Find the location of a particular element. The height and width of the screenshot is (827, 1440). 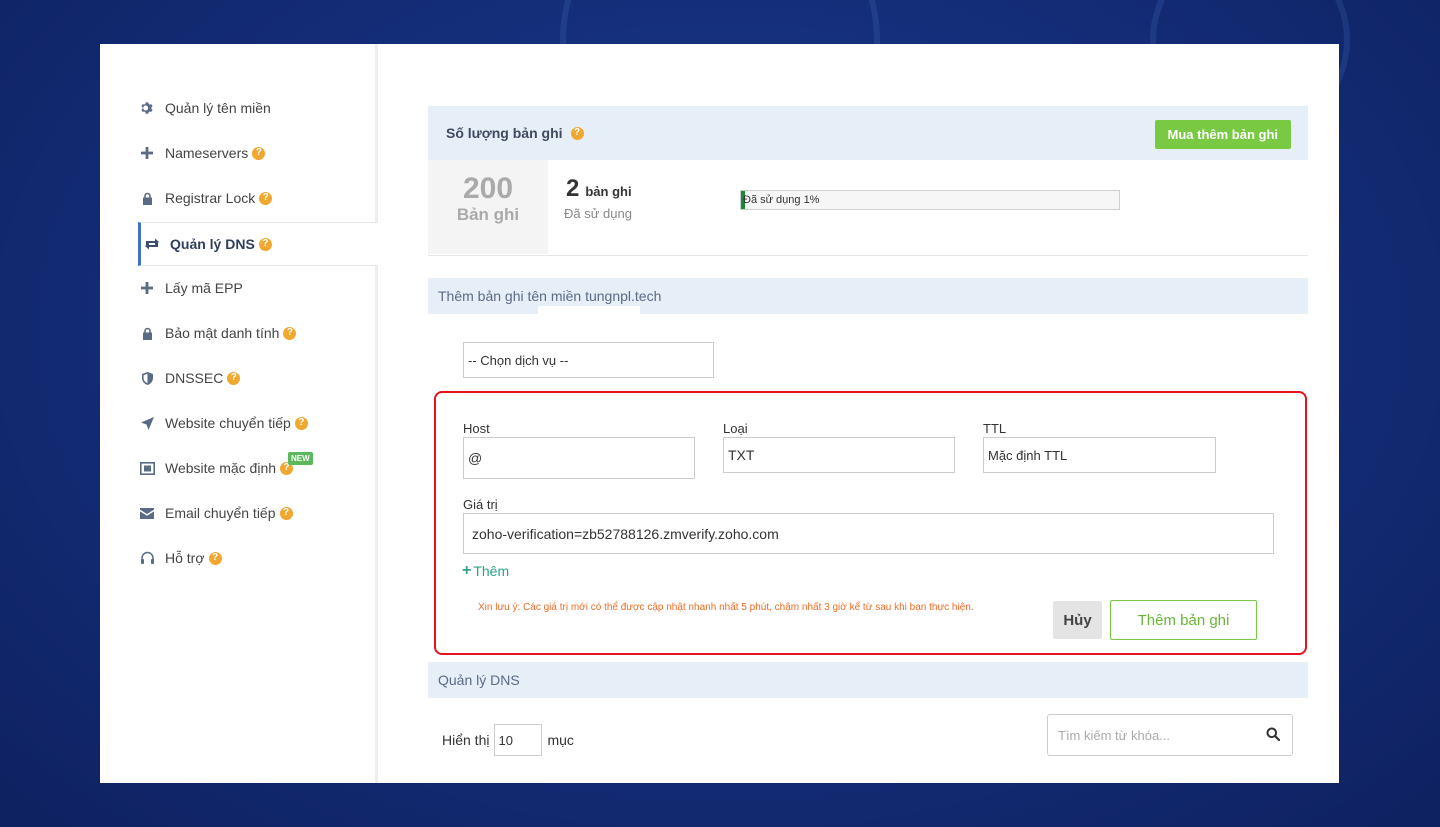

send-icon is located at coordinates (147, 423).